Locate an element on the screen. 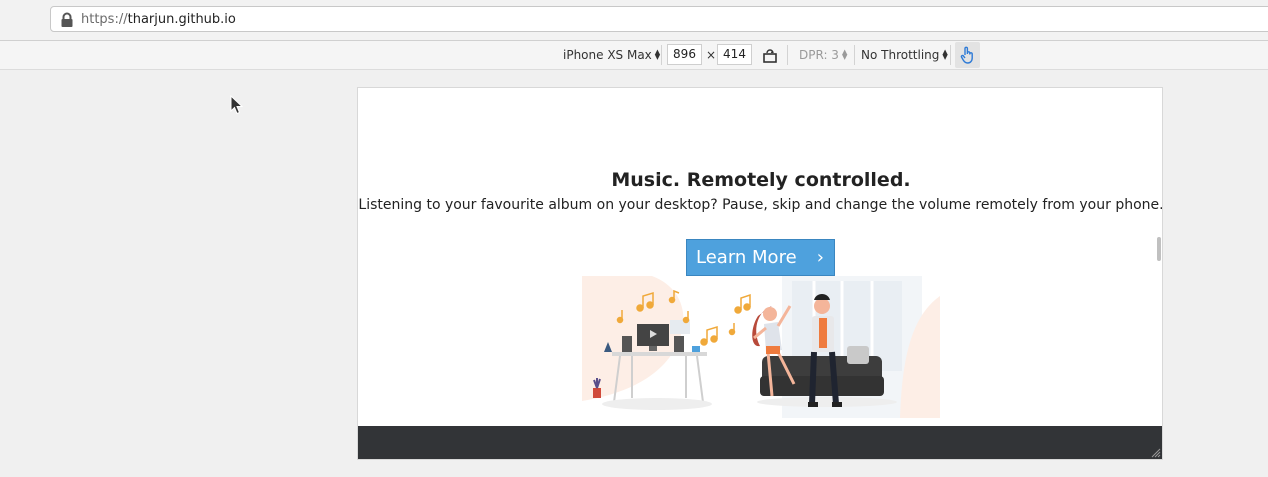  page-footer is located at coordinates (760, 442).